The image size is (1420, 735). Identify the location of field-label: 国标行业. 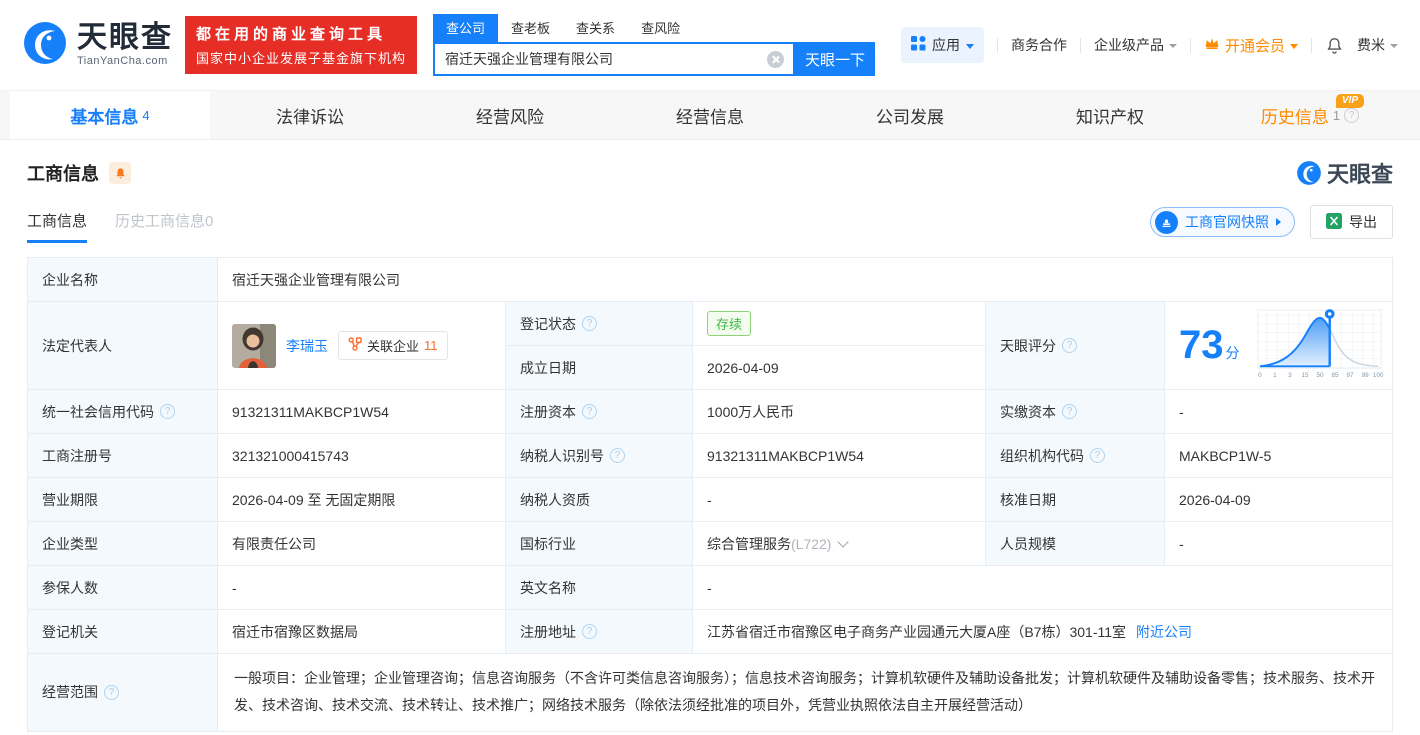
(599, 544).